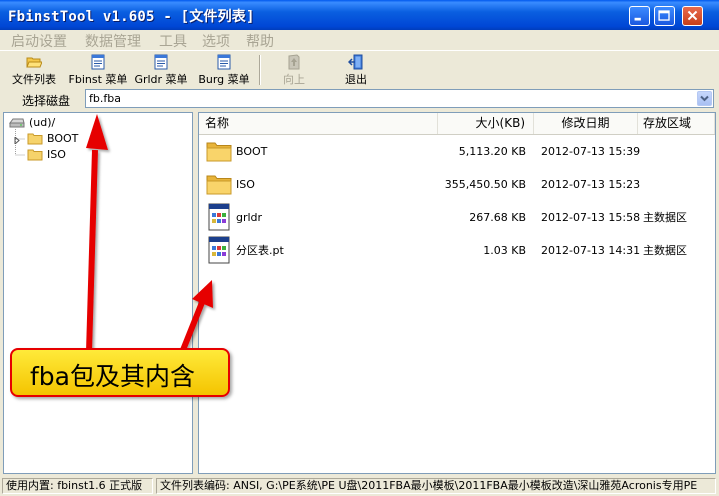  What do you see at coordinates (586, 123) in the screenshot?
I see `column-header-date: 修改日期` at bounding box center [586, 123].